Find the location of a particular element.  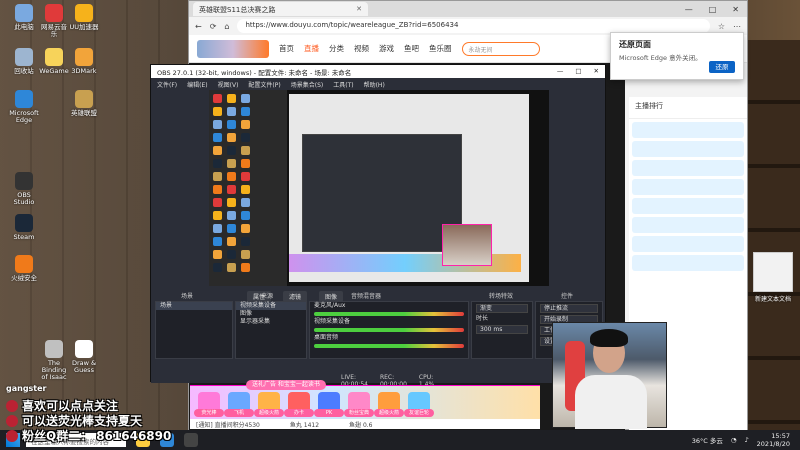

text-file-icon is located at coordinates (773, 272).